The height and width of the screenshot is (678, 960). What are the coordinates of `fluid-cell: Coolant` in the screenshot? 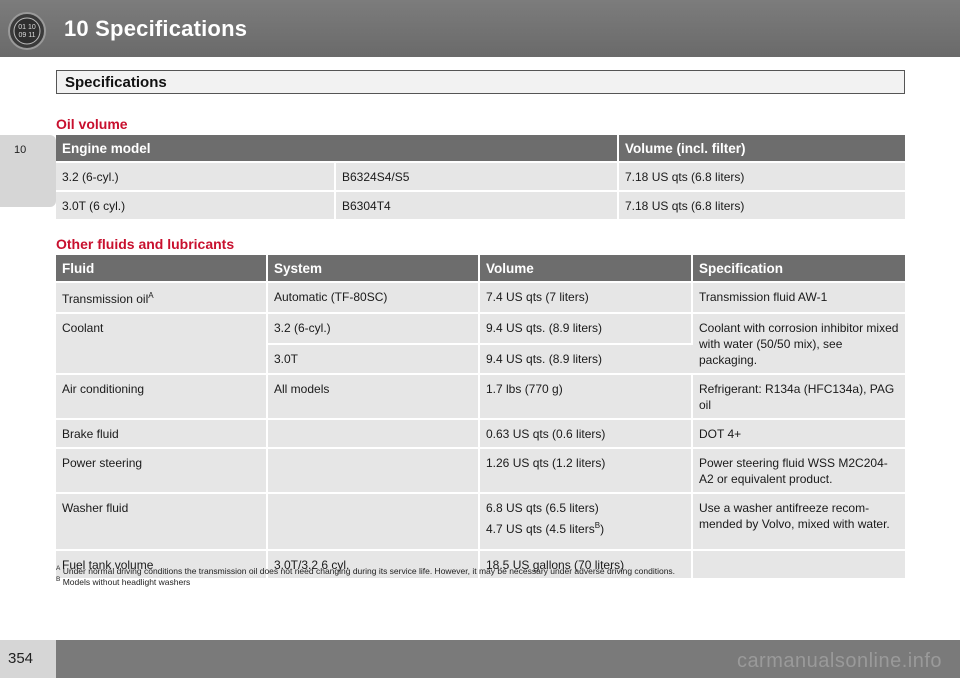 It's located at (162, 342).